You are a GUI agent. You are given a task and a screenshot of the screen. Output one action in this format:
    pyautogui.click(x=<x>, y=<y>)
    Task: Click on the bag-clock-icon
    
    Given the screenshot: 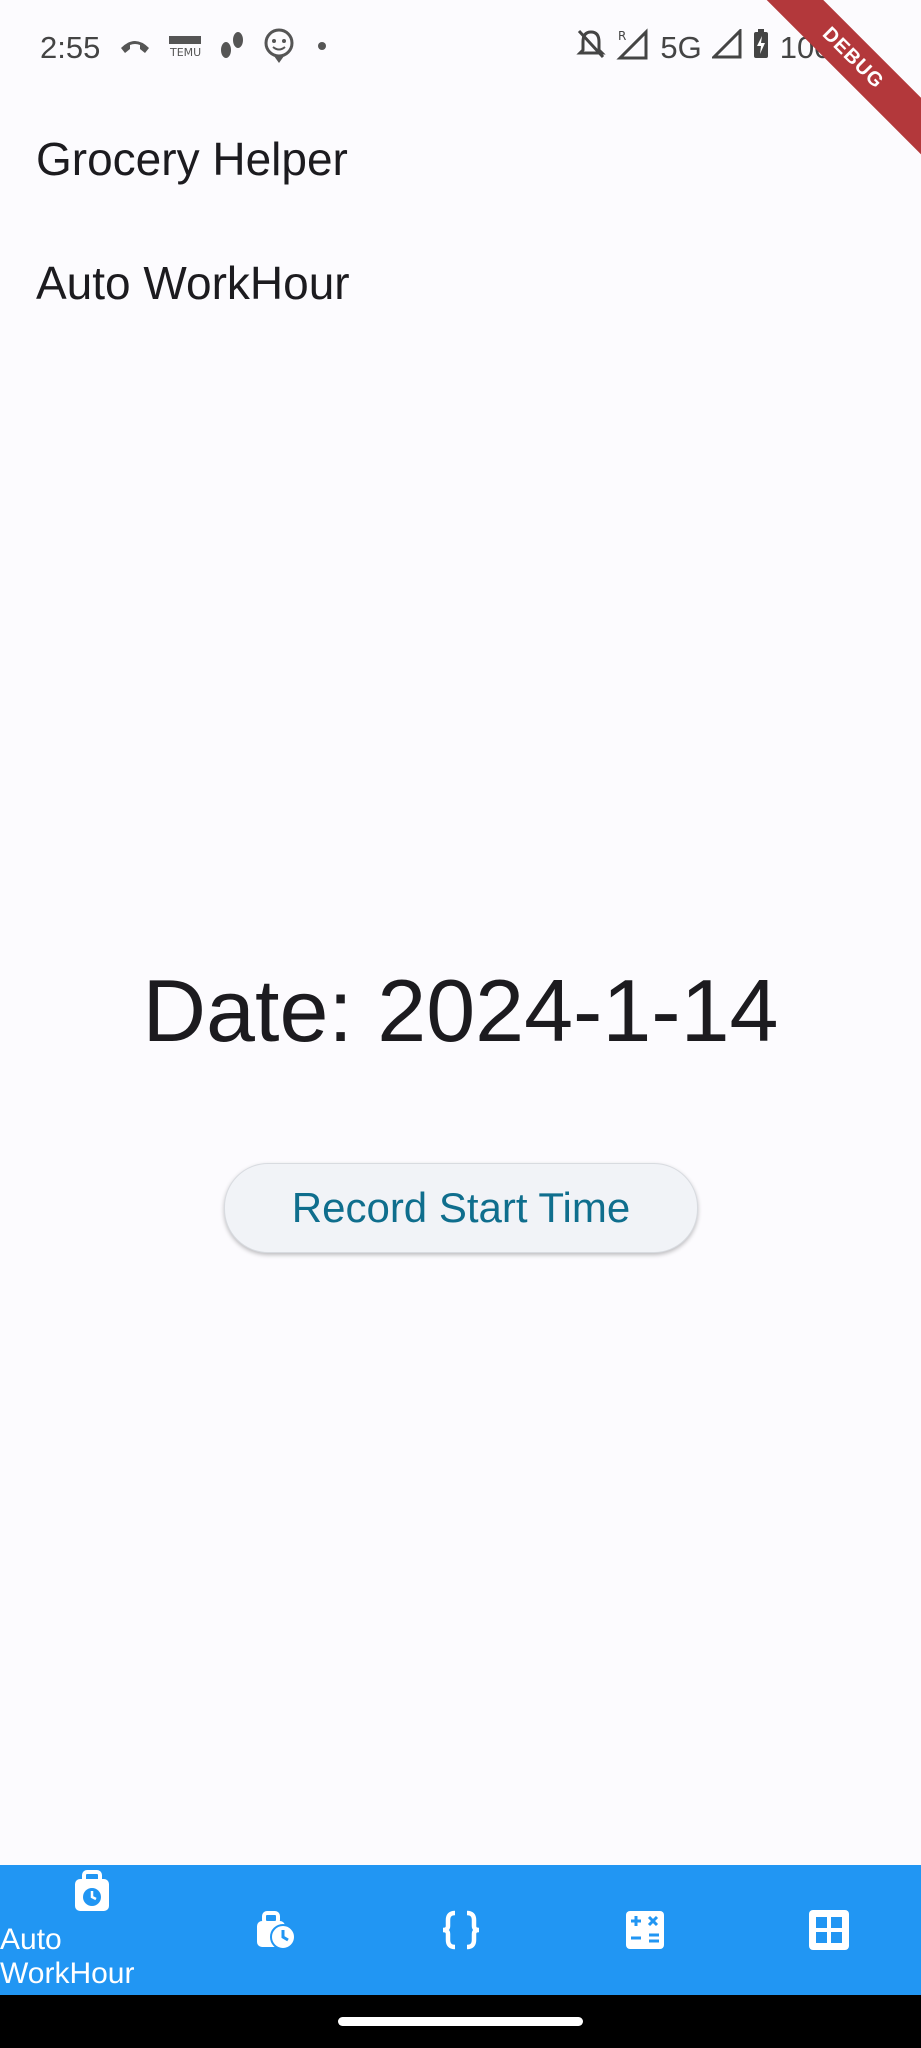 What is the action you would take?
    pyautogui.click(x=277, y=1930)
    